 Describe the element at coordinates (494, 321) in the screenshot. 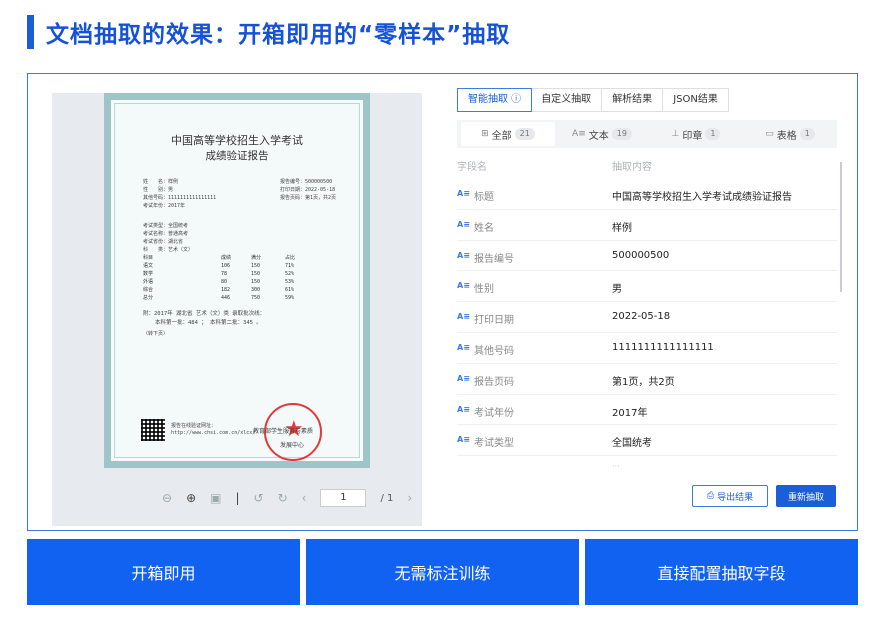

I see `field-name: 打印日期` at that location.